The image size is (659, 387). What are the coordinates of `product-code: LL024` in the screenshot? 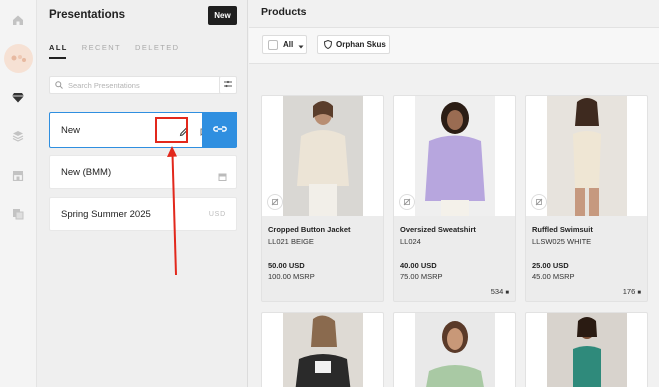 It's located at (410, 241).